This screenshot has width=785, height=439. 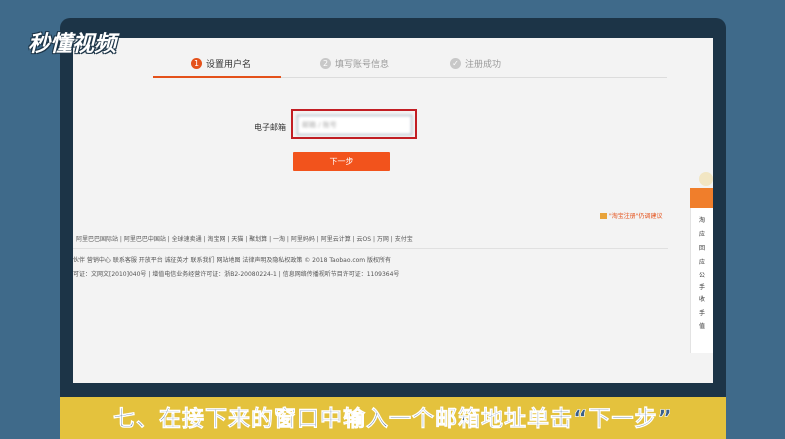 I want to click on side-item: 收, so click(x=702, y=298).